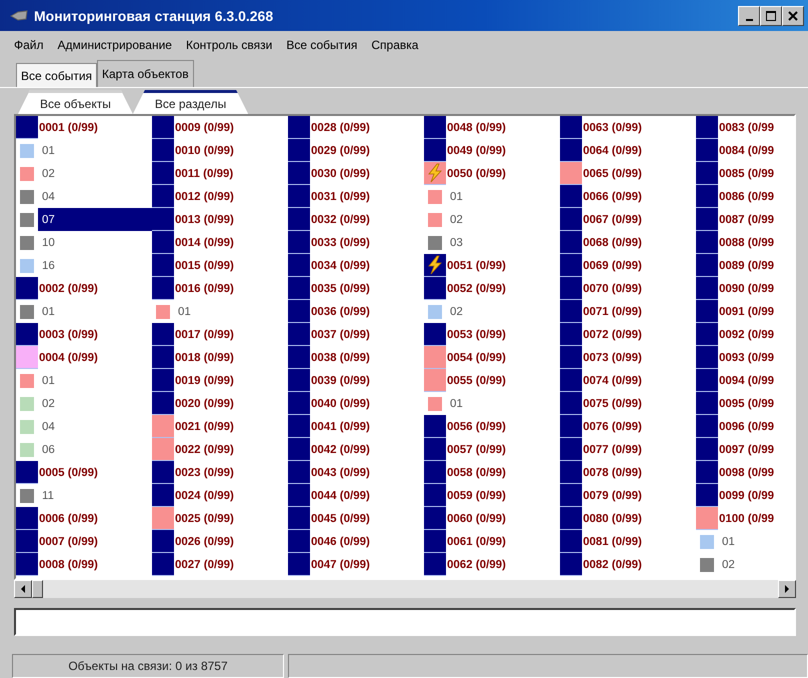 The image size is (808, 678). Describe the element at coordinates (612, 403) in the screenshot. I see `object-item: 0075 (0/99)` at that location.